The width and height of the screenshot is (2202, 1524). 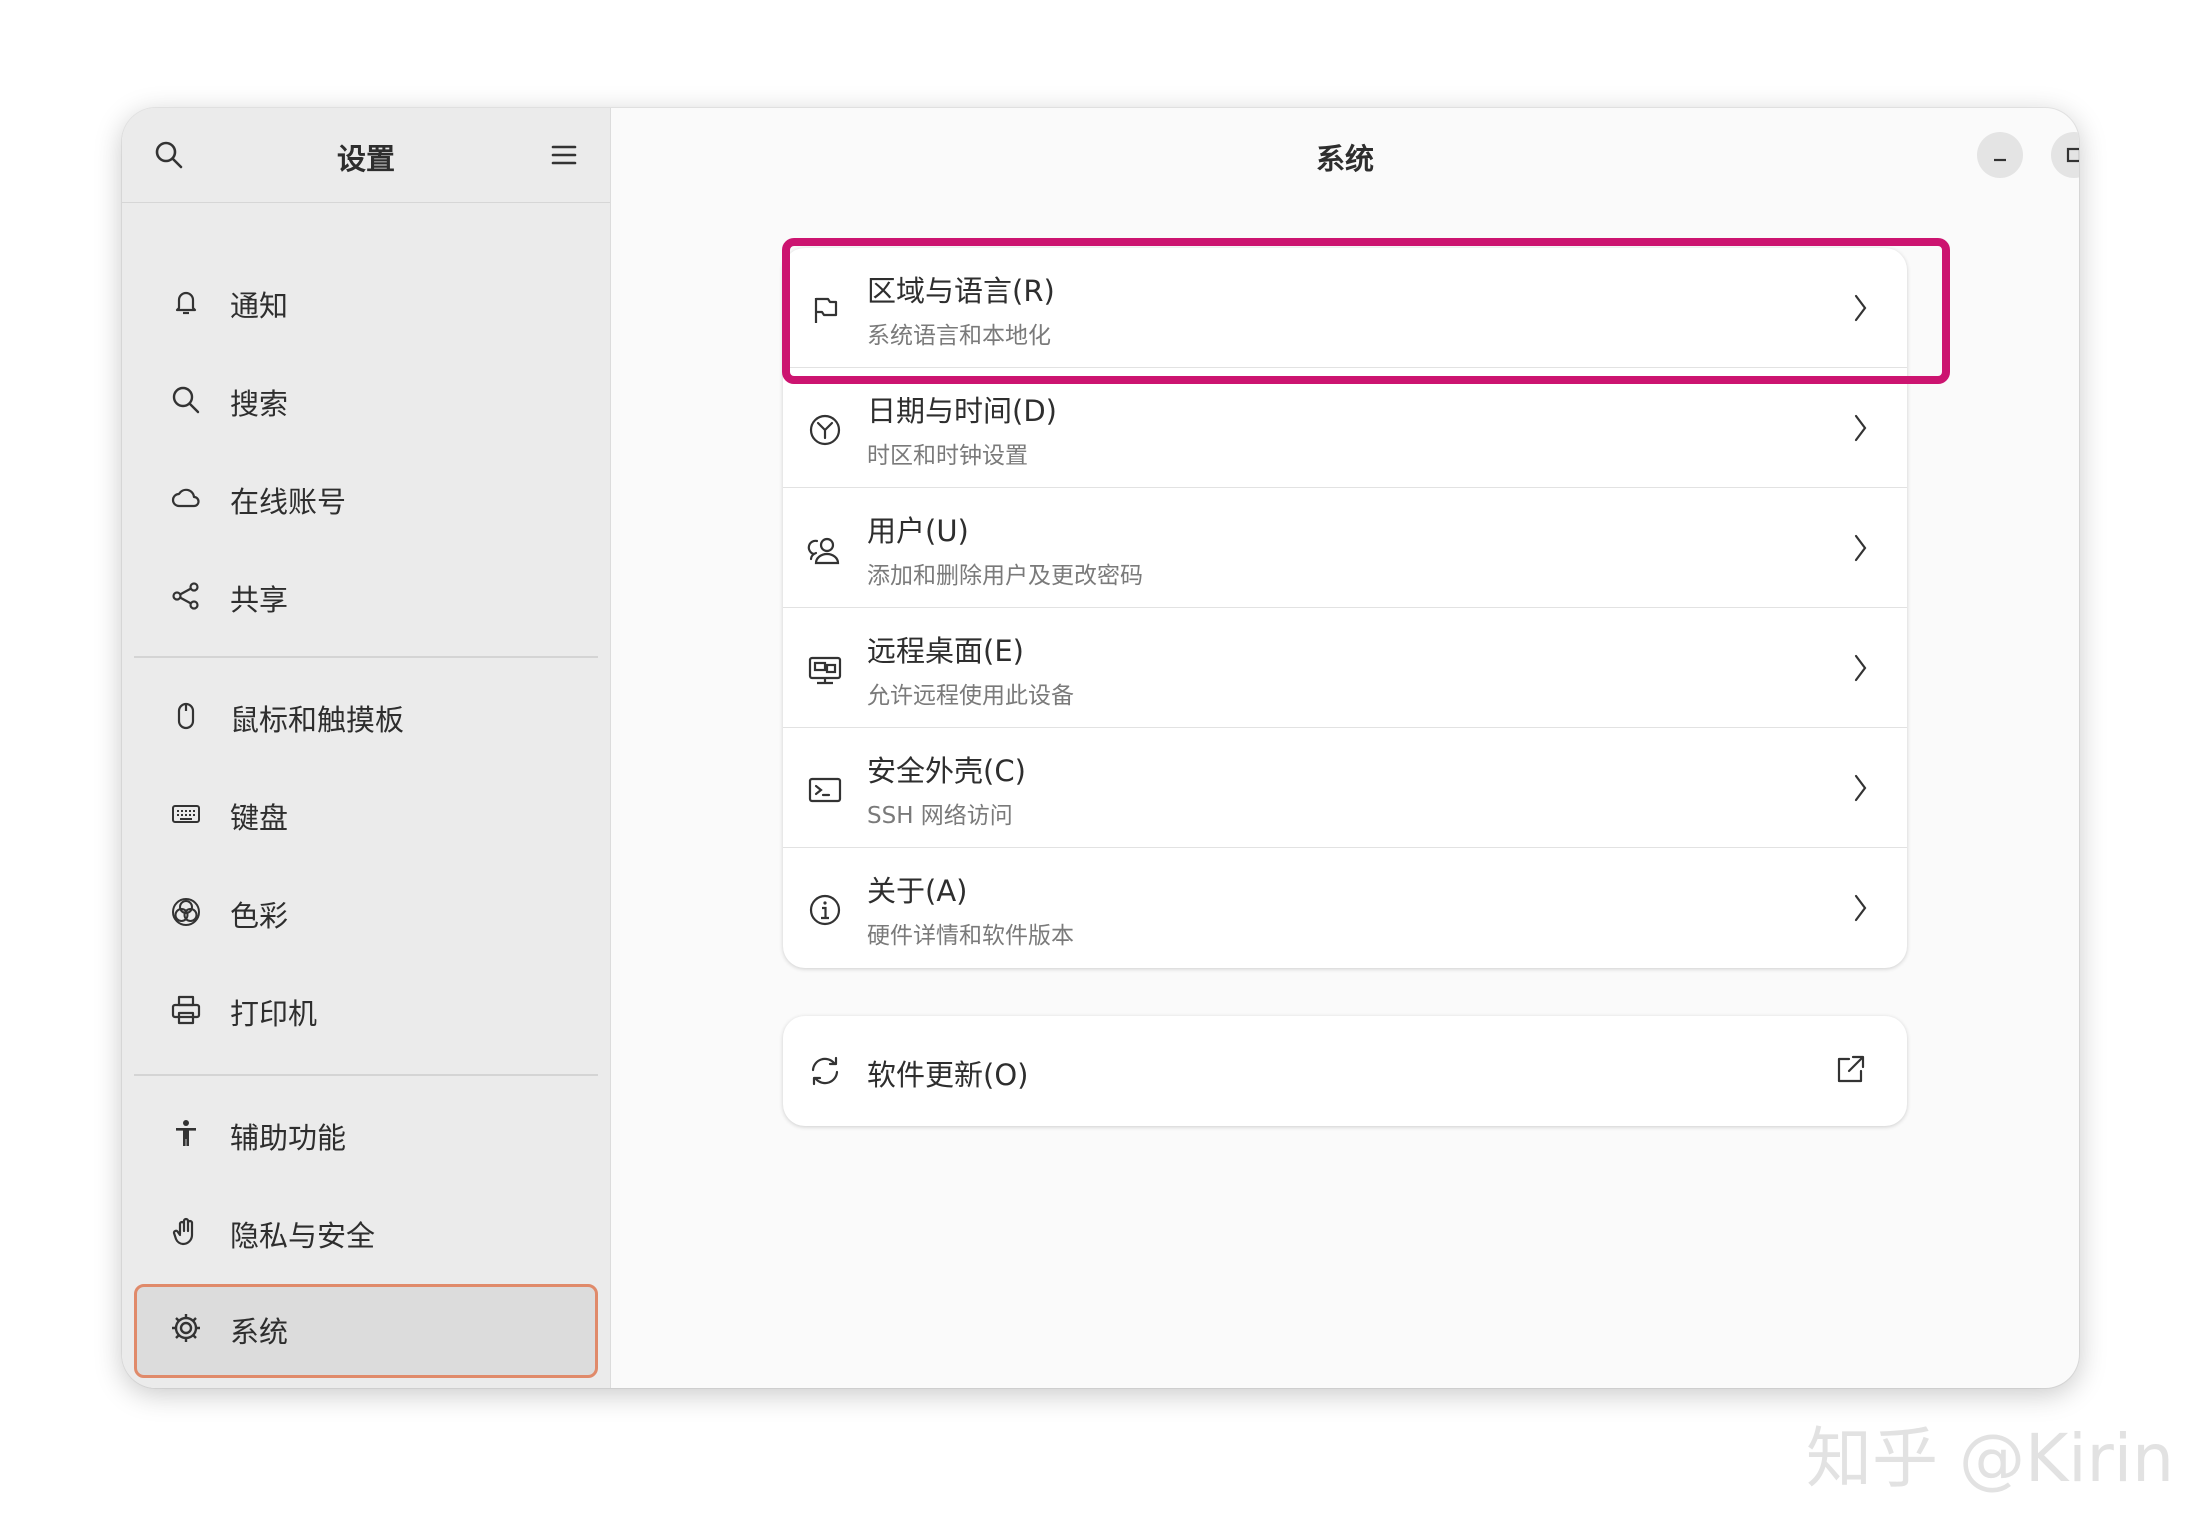 I want to click on highlight-box, so click(x=1366, y=311).